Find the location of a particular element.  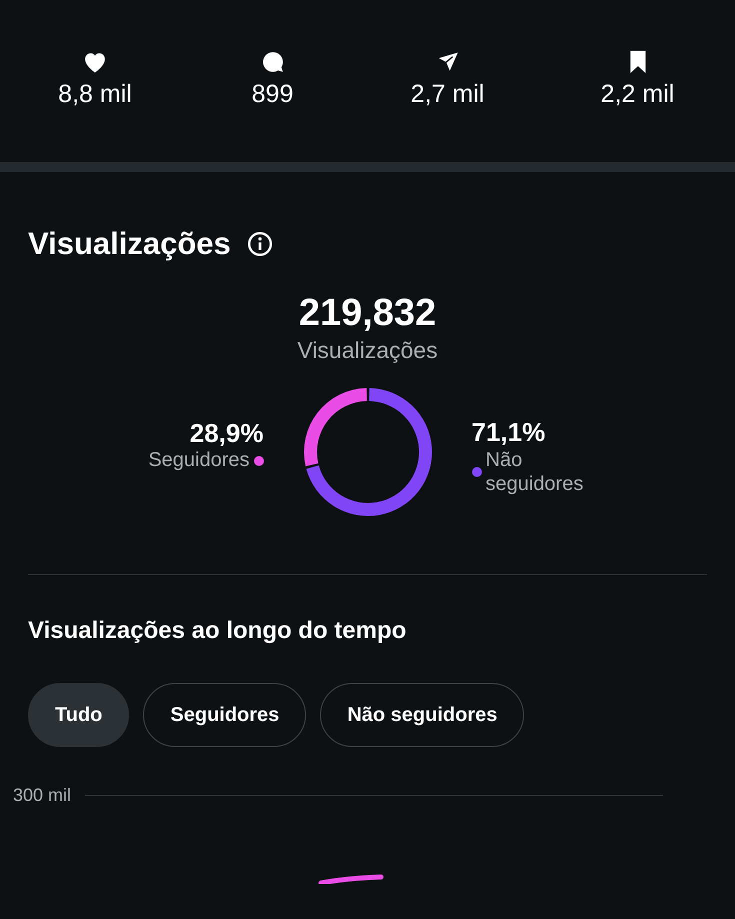

legend-percent: 71,1% is located at coordinates (509, 432).